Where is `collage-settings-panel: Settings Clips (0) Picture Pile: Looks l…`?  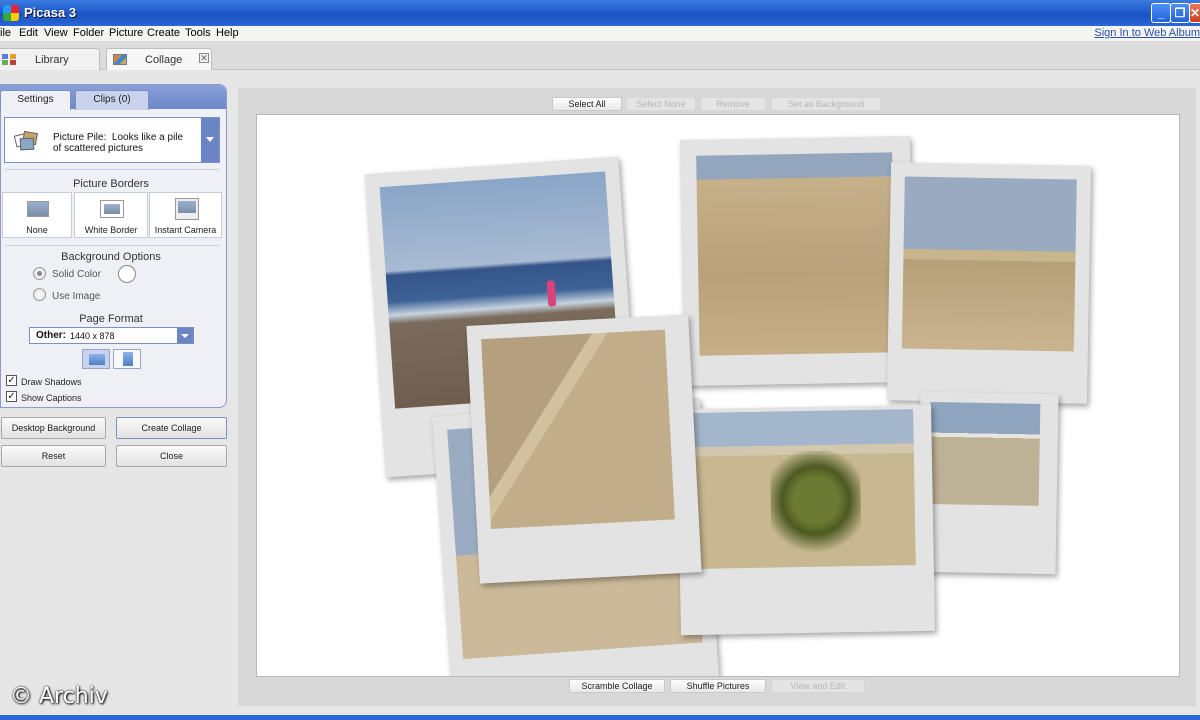
collage-settings-panel: Settings Clips (0) Picture Pile: Looks l… is located at coordinates (113, 246).